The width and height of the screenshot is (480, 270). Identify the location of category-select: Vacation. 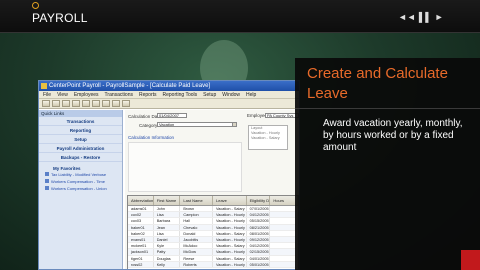
(195, 124).